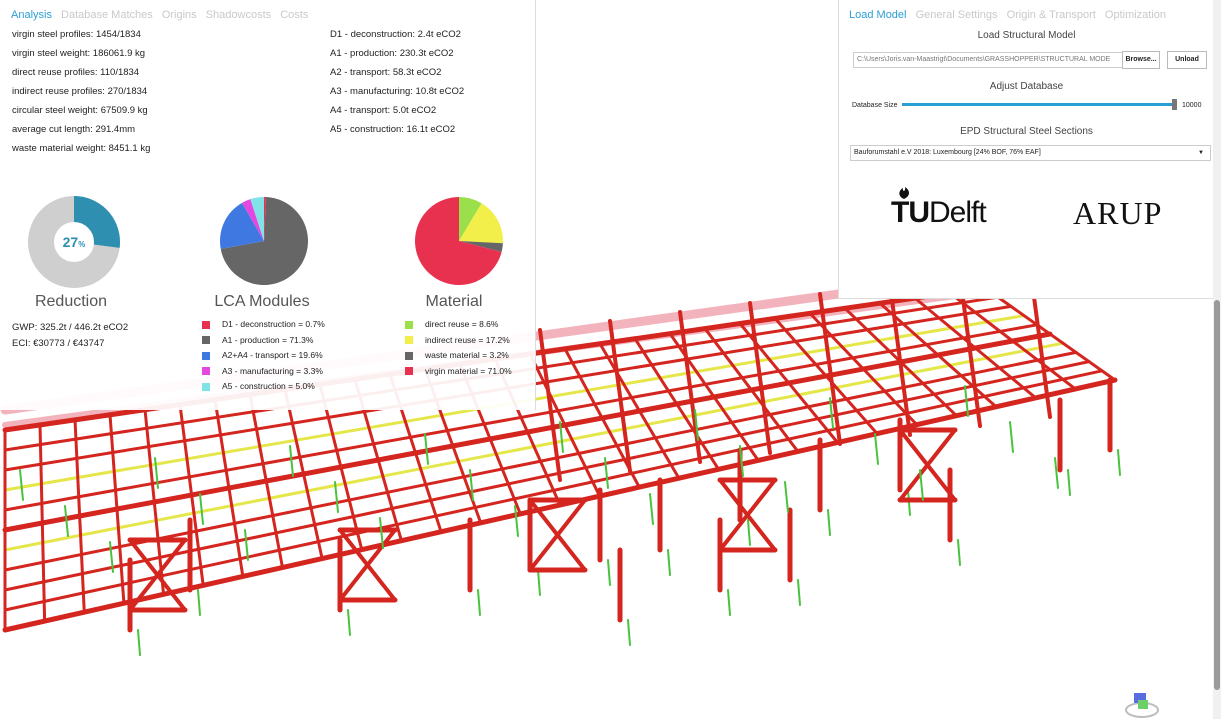 This screenshot has height=719, width=1221. I want to click on reduction-percent: 27%, so click(74, 242).